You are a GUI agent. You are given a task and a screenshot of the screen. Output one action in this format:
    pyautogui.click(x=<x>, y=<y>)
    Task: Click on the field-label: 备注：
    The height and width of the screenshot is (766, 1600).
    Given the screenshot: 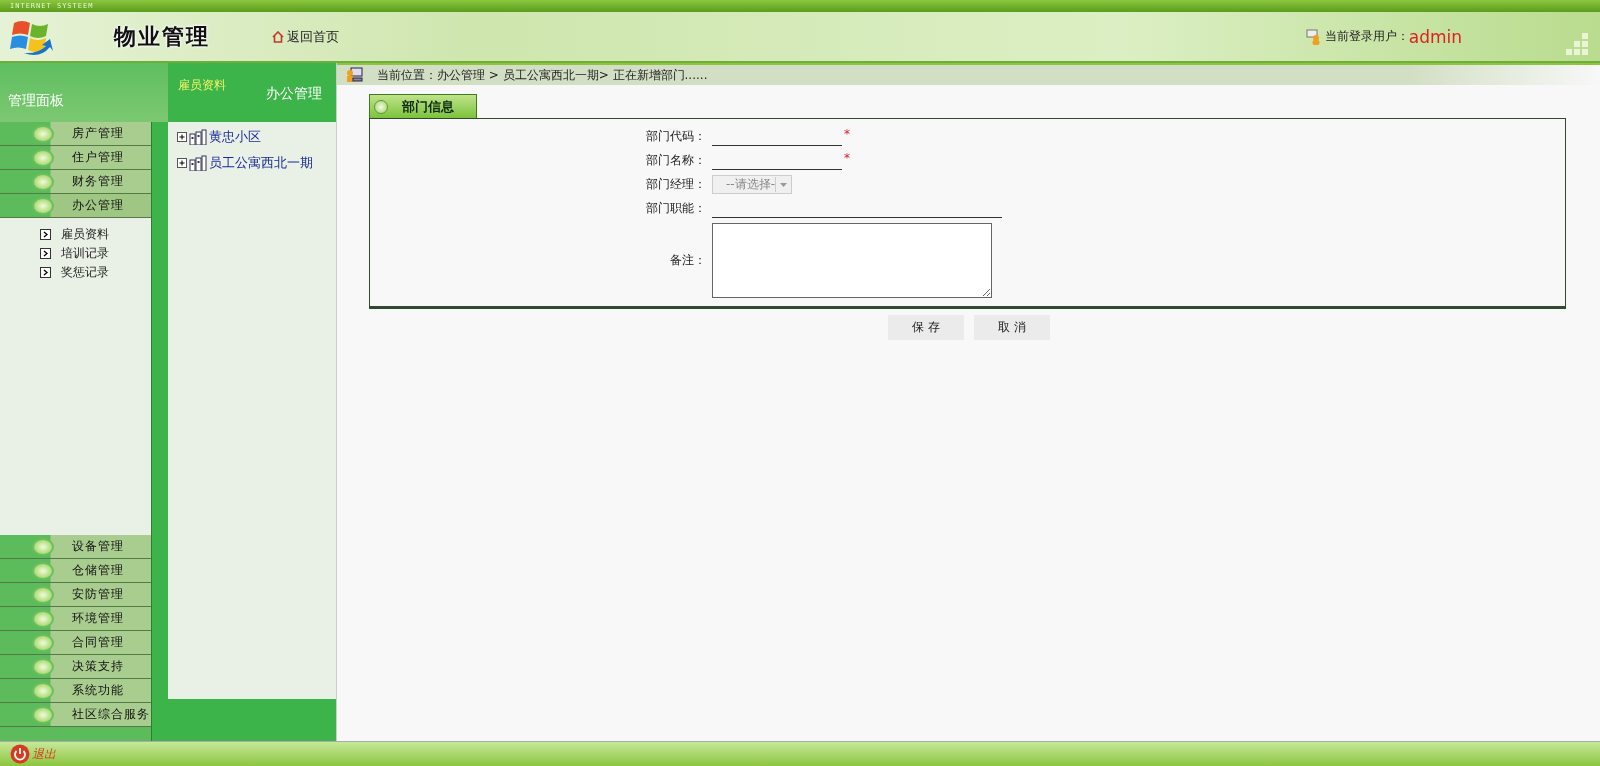 What is the action you would take?
    pyautogui.click(x=688, y=260)
    